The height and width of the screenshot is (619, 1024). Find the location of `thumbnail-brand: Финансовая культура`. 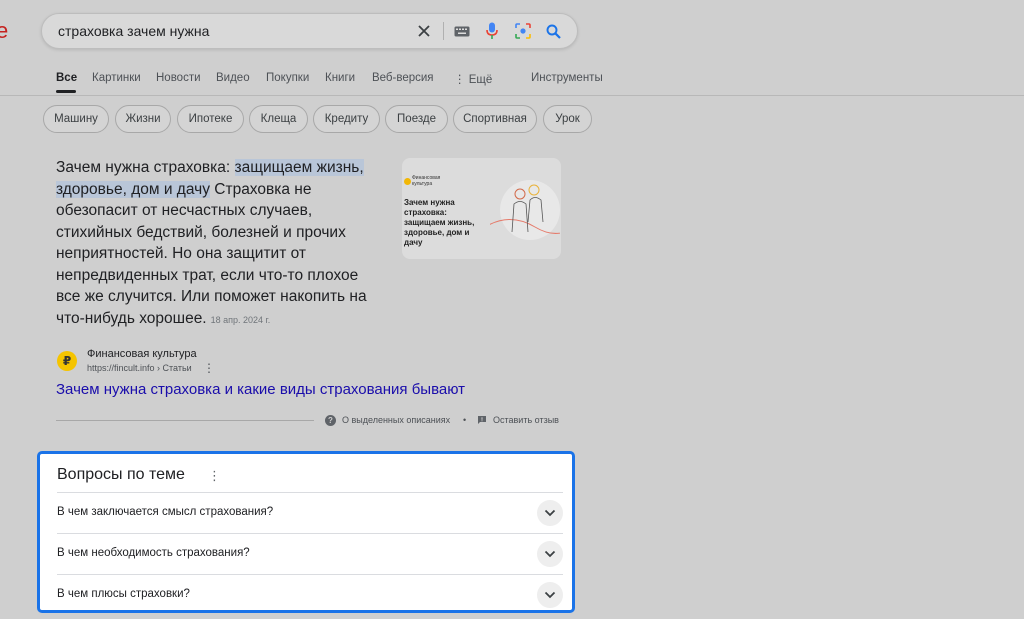

thumbnail-brand: Финансовая культура is located at coordinates (426, 181).